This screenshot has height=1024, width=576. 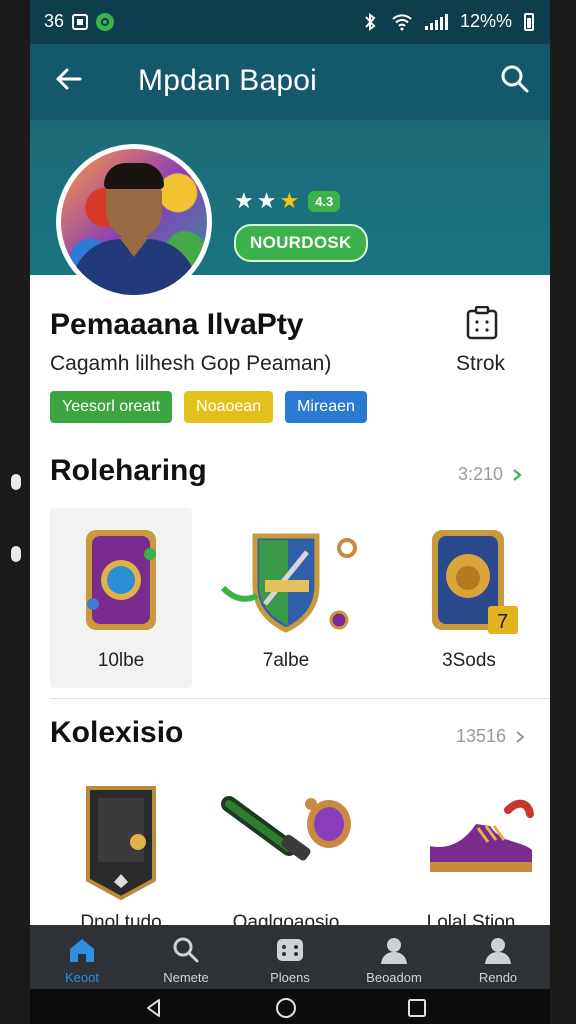 I want to click on scroll-amulet-icon, so click(x=286, y=828).